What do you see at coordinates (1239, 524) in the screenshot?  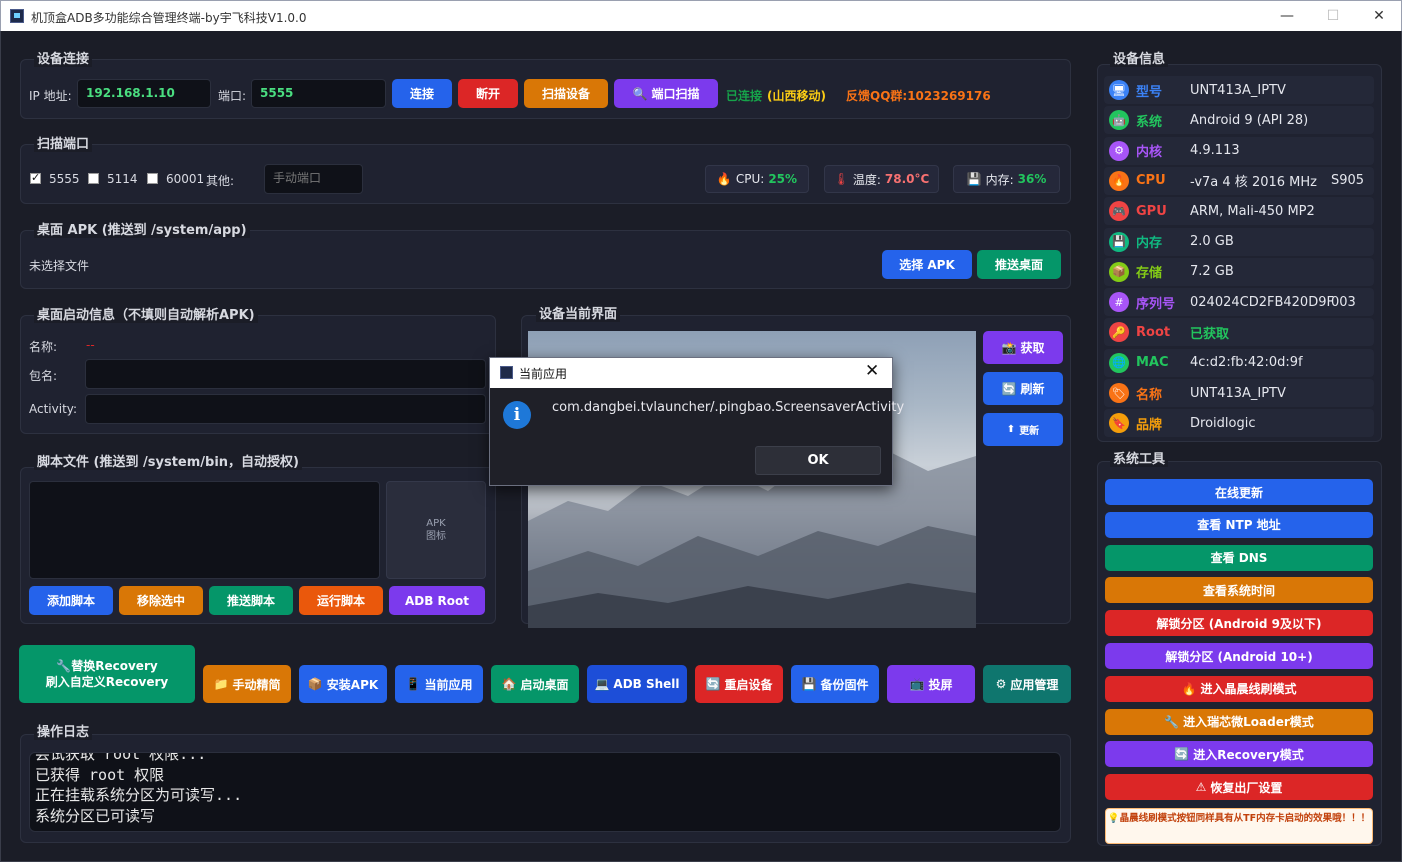 I see `tool-button: 查看 NTP 地址` at bounding box center [1239, 524].